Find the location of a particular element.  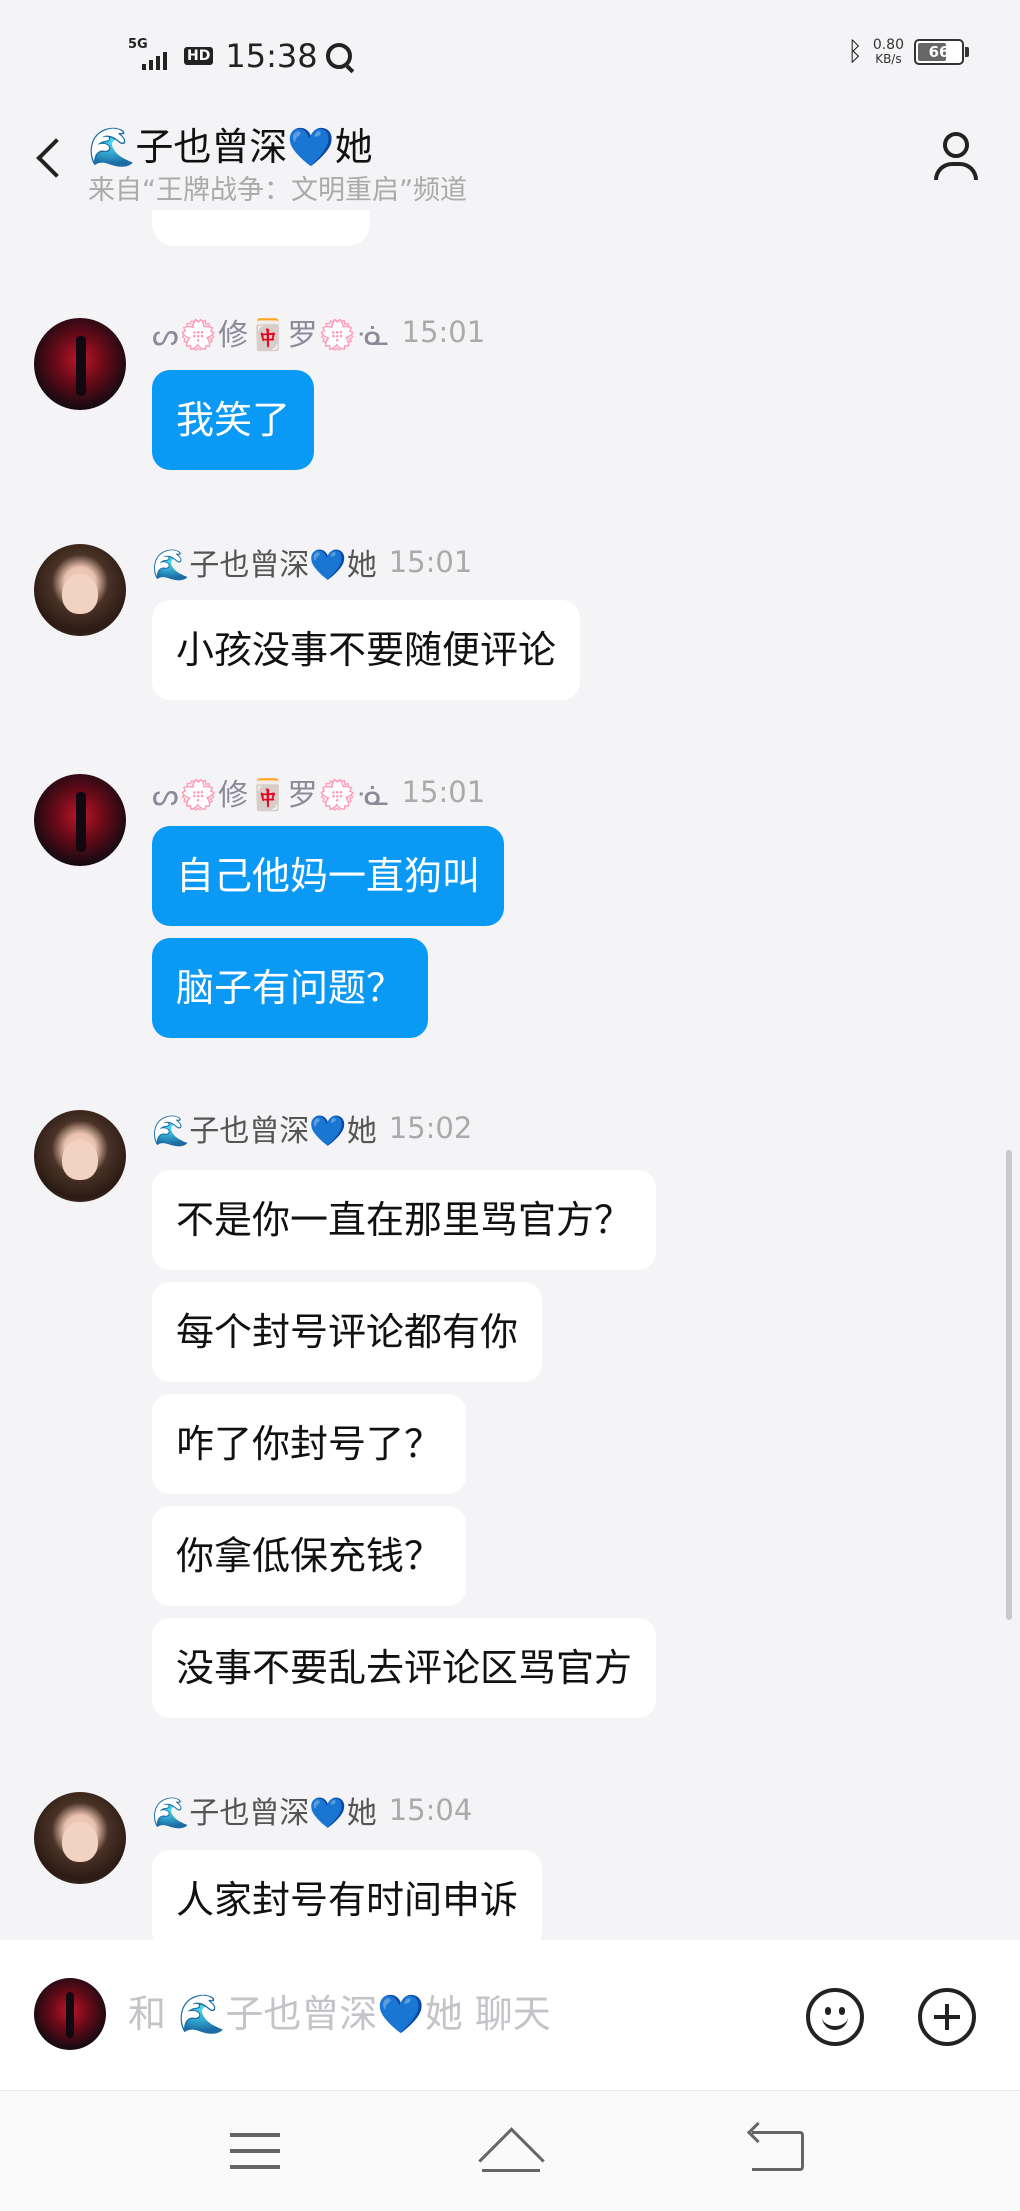

back-icon is located at coordinates (778, 2151).